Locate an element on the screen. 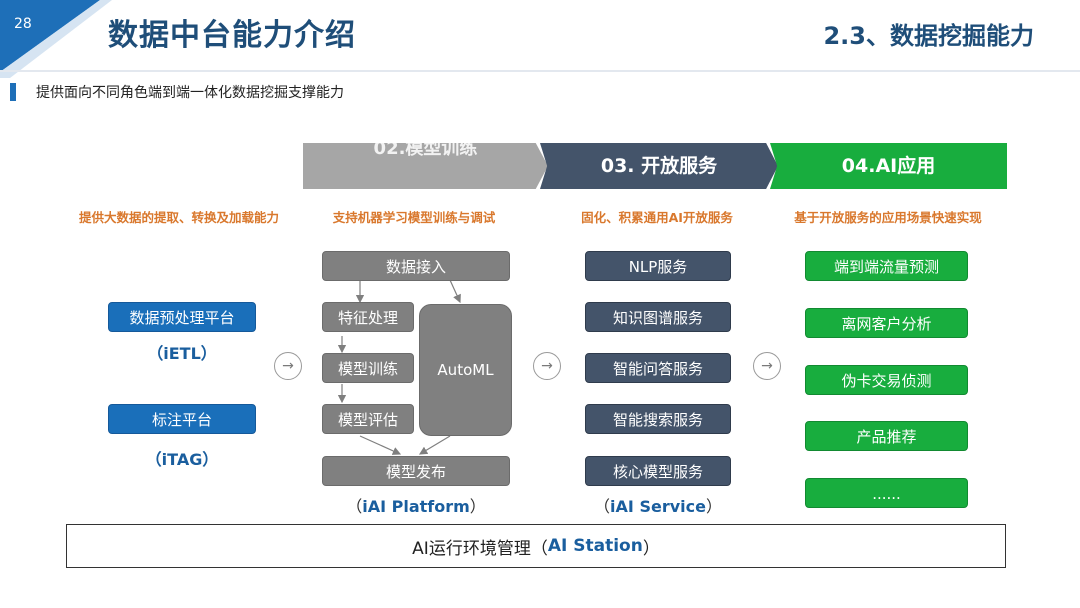 This screenshot has height=608, width=1080. platform-name: iAI Platform is located at coordinates (416, 506).